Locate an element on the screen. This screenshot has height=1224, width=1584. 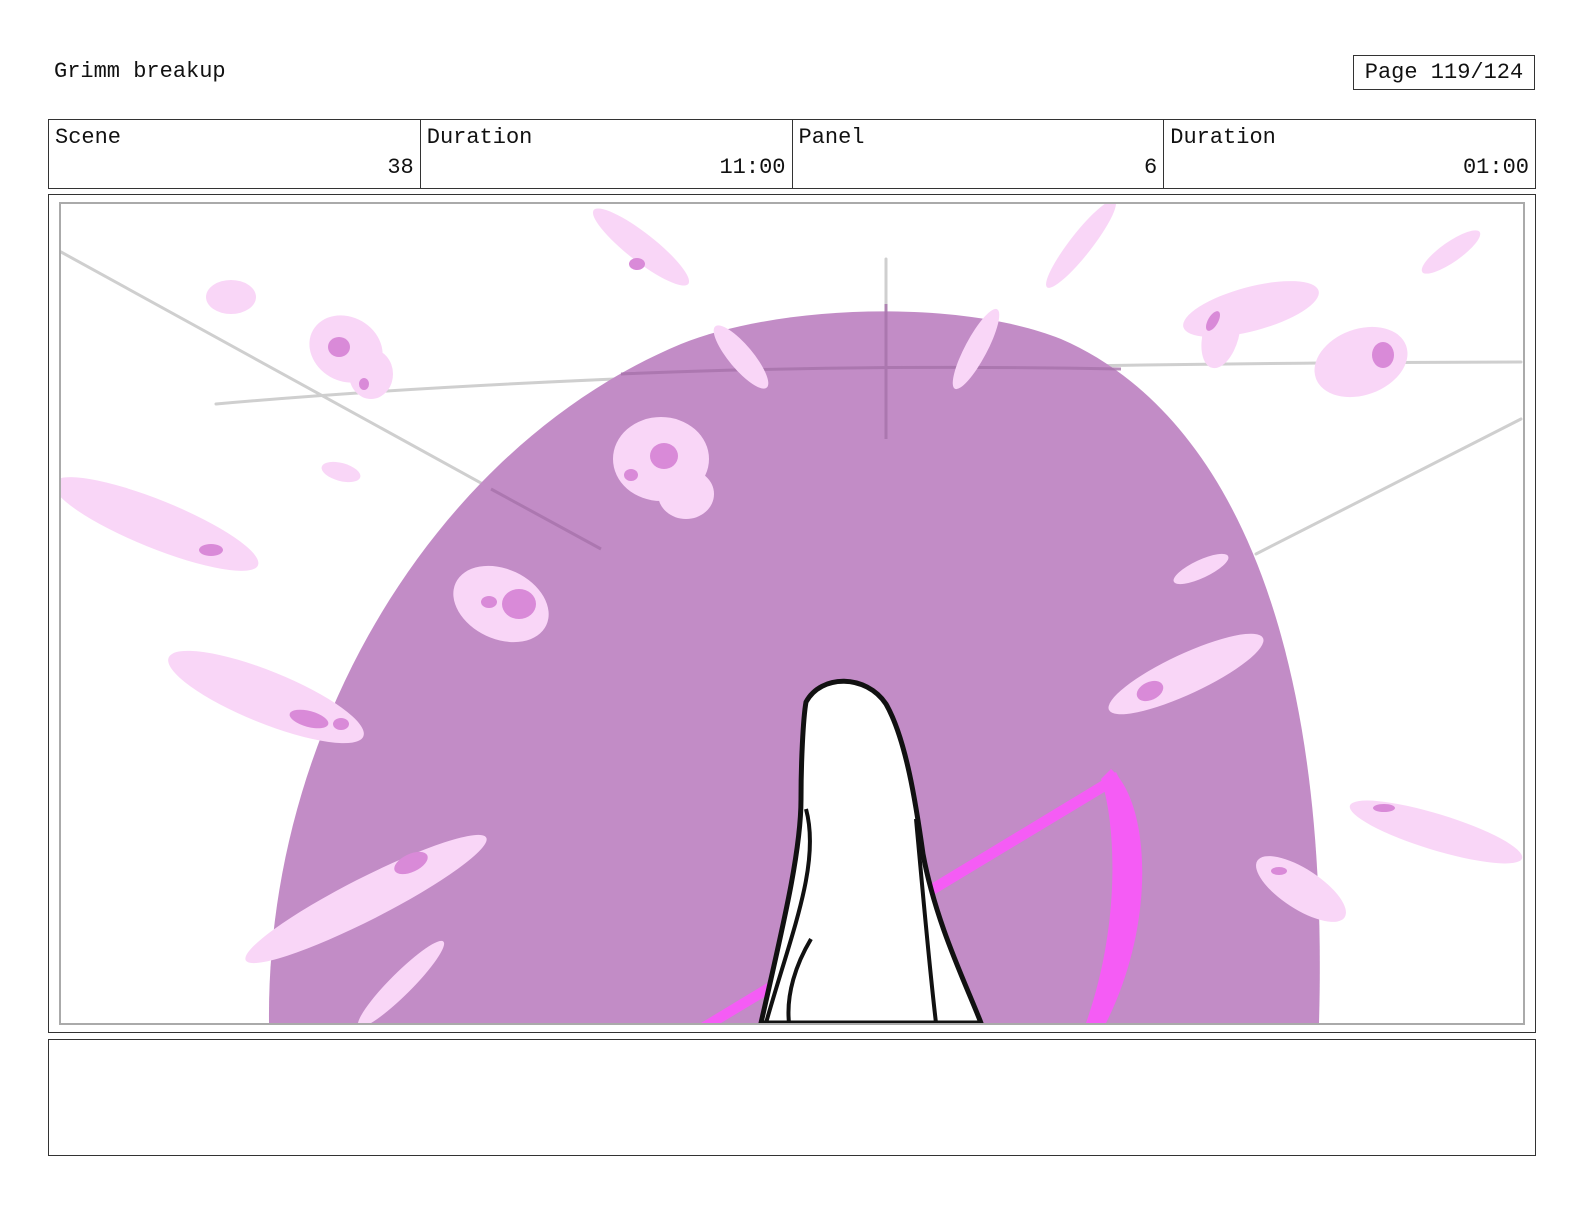
panel-duration-cell: Duration 01:00 is located at coordinates (1349, 154).